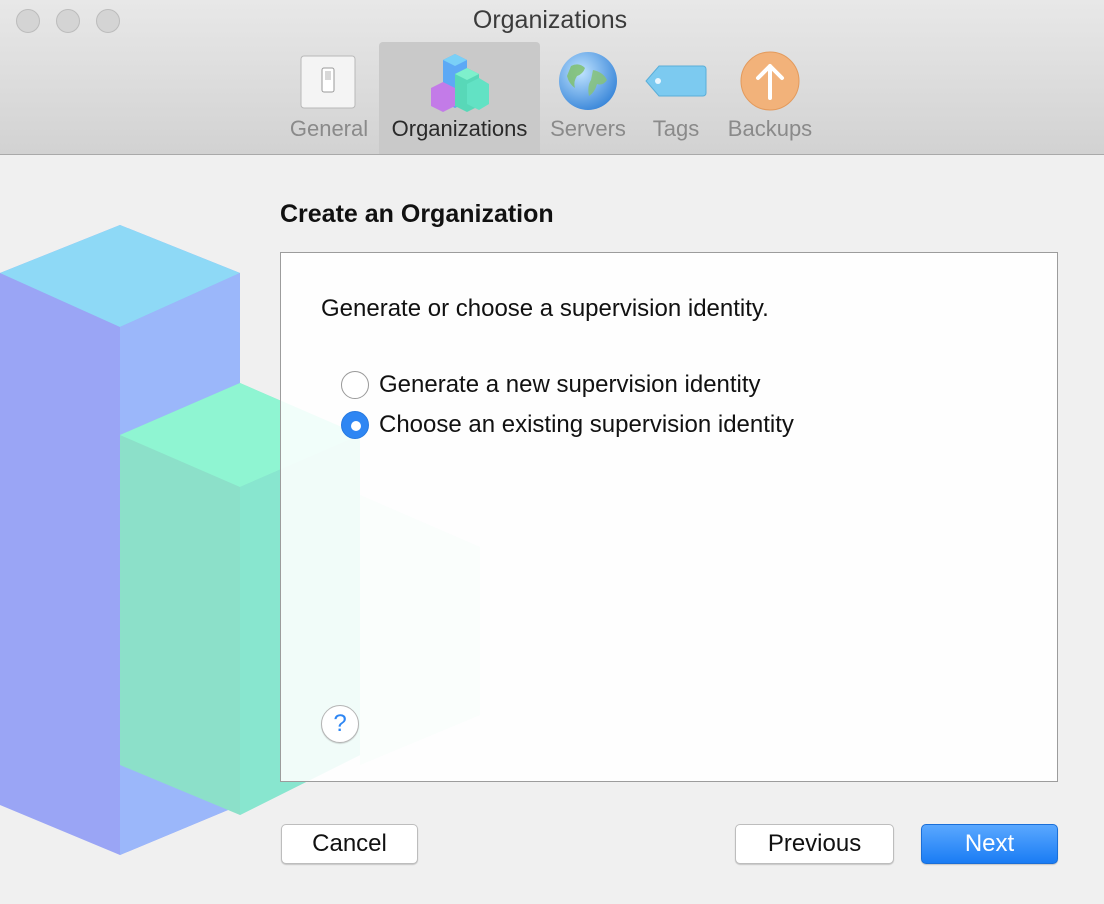 This screenshot has height=904, width=1104. I want to click on upload-arrow-icon, so click(770, 81).